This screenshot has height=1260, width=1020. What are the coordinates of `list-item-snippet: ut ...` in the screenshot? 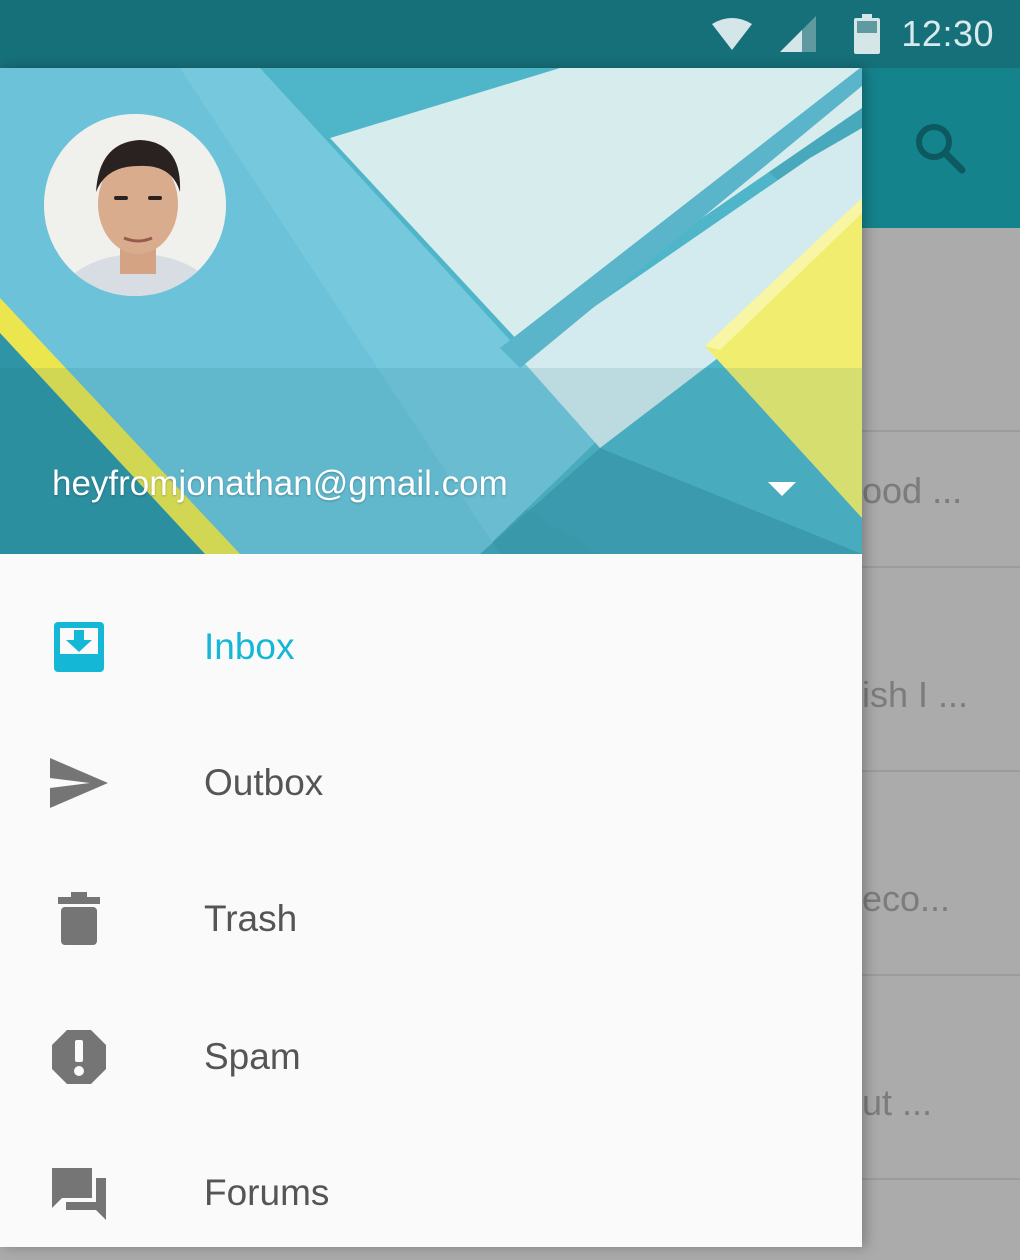 It's located at (897, 1102).